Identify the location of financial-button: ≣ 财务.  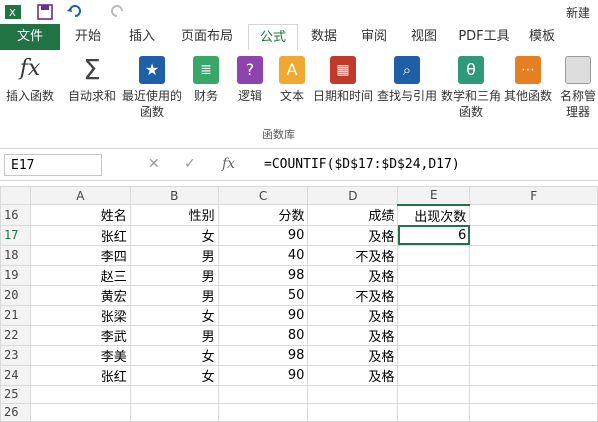
(206, 80).